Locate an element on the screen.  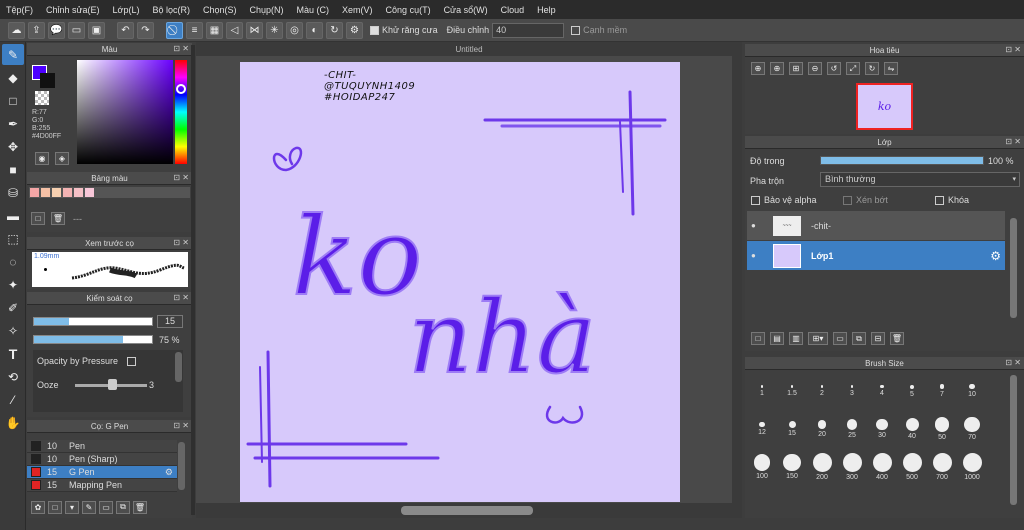
brush-folder-icon: ▭ is located at coordinates (106, 507).